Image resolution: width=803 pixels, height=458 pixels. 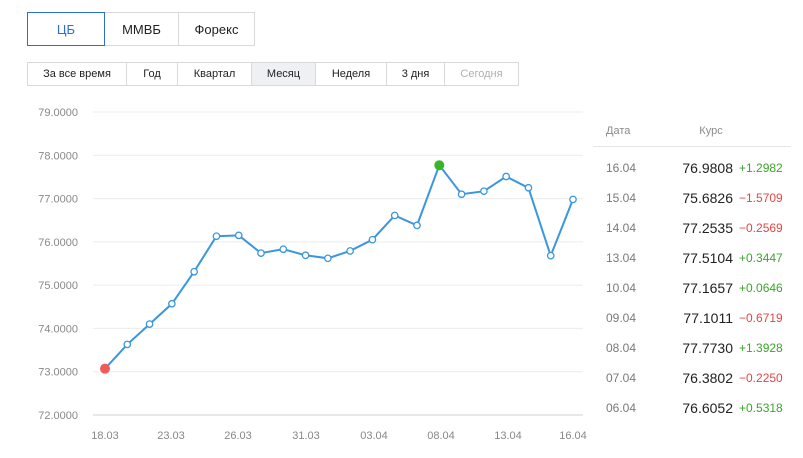 I want to click on rate-change: −1.5709, so click(x=761, y=198).